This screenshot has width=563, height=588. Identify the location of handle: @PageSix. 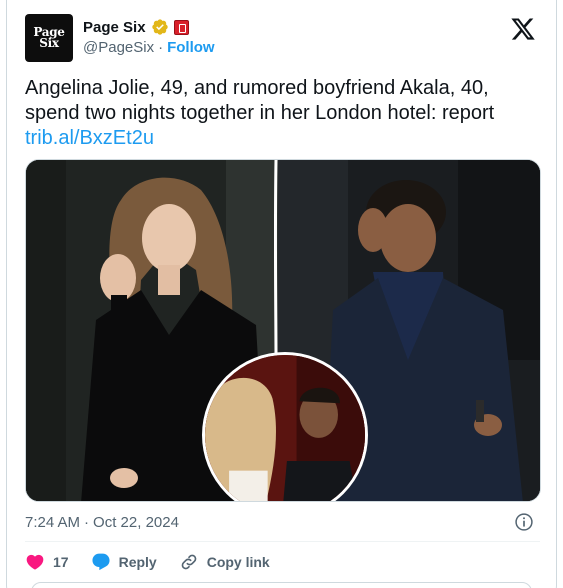
(118, 47).